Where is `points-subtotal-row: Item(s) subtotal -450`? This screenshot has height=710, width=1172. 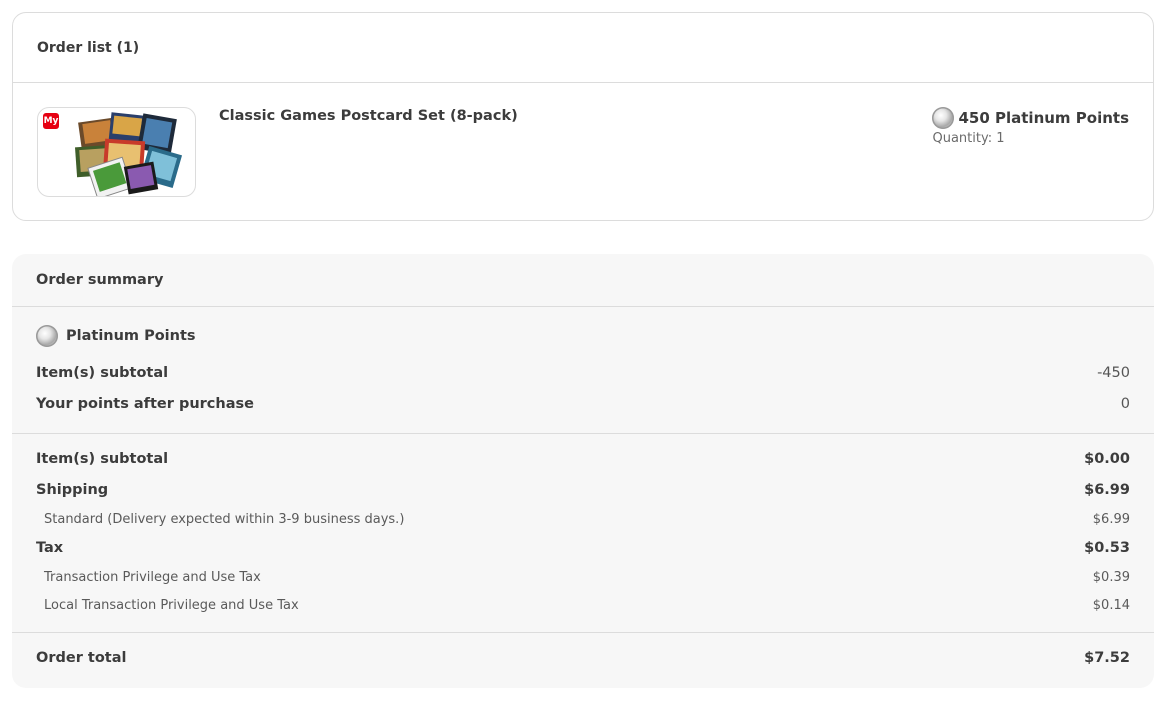
points-subtotal-row: Item(s) subtotal -450 is located at coordinates (583, 373).